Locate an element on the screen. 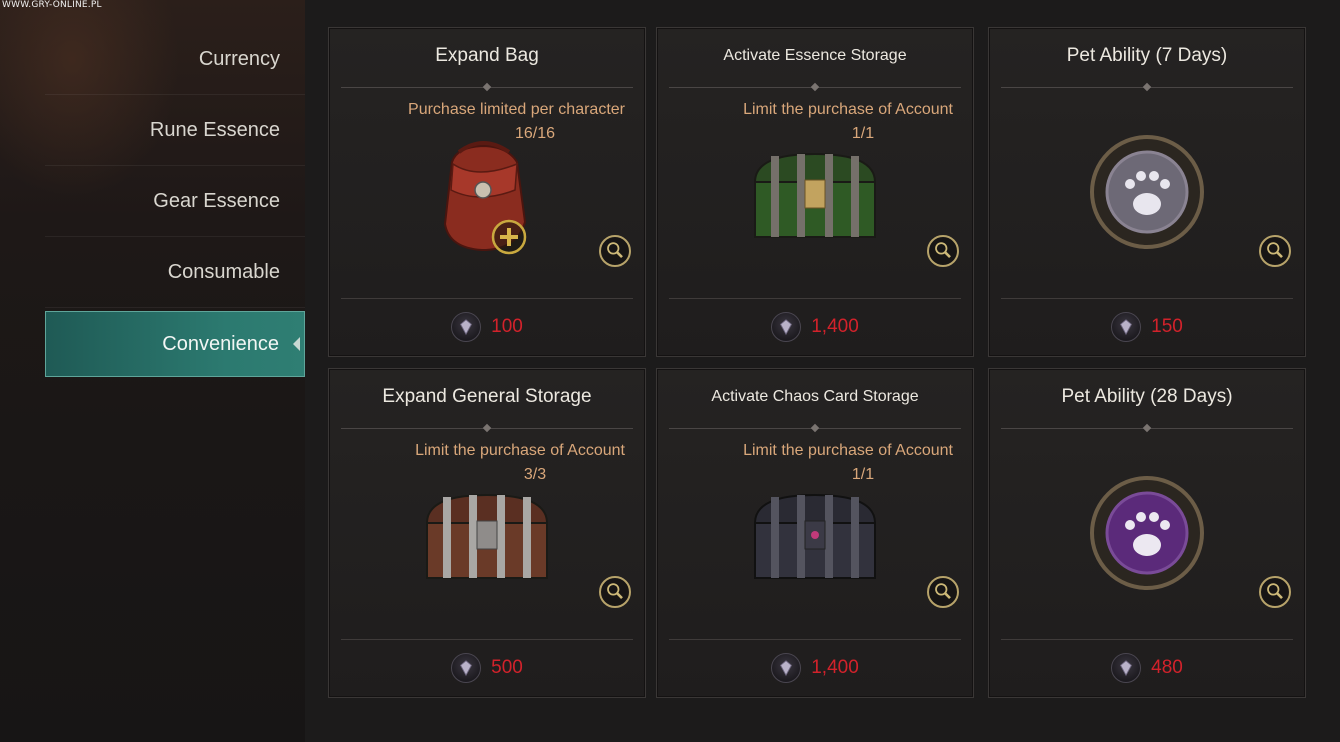 Image resolution: width=1340 pixels, height=742 pixels. price-row: 480 is located at coordinates (1147, 668).